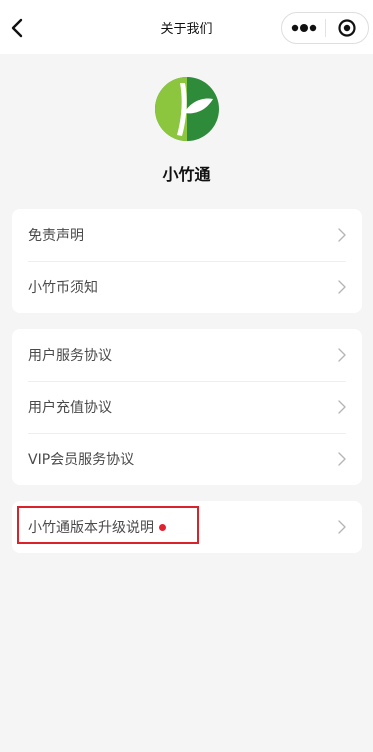 This screenshot has width=373, height=752. I want to click on list-item-coin-notice: 小竹币须知, so click(187, 287).